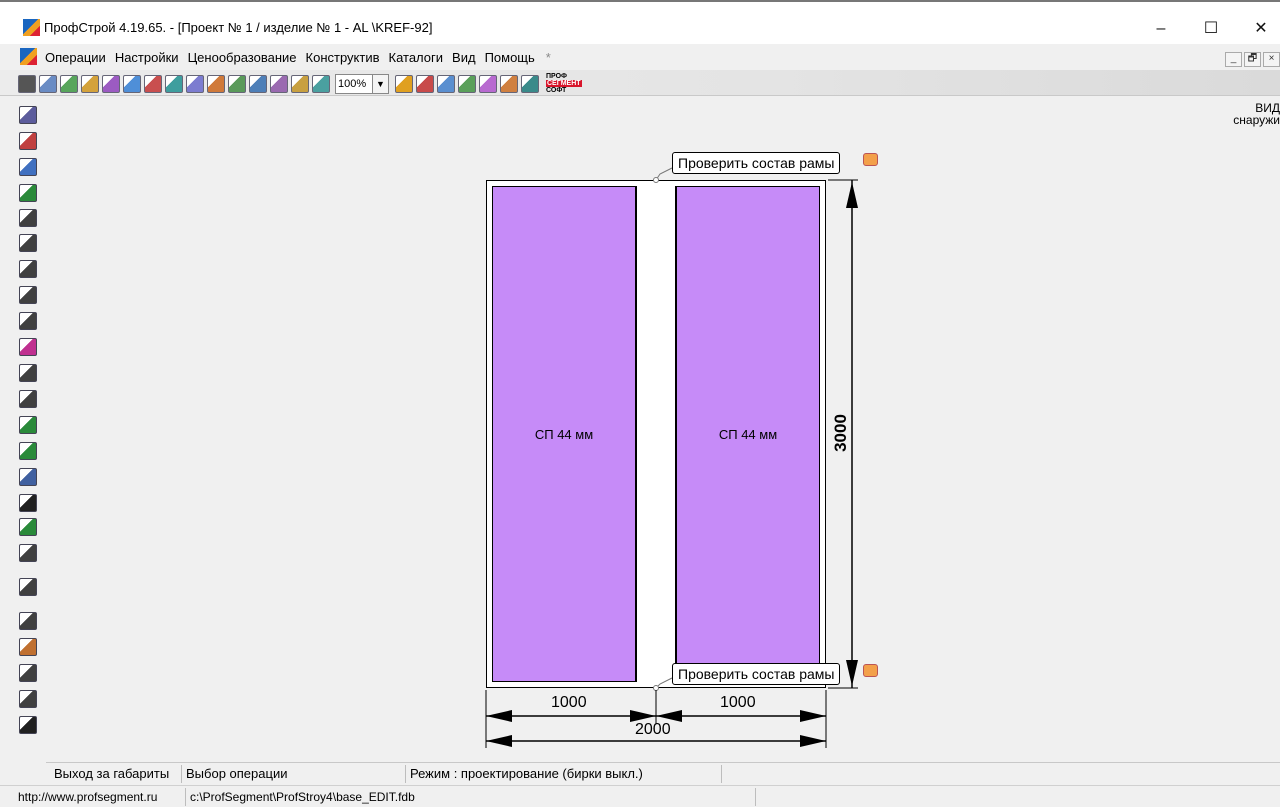  What do you see at coordinates (1271, 59) in the screenshot?
I see `mdi-close-button: ×` at bounding box center [1271, 59].